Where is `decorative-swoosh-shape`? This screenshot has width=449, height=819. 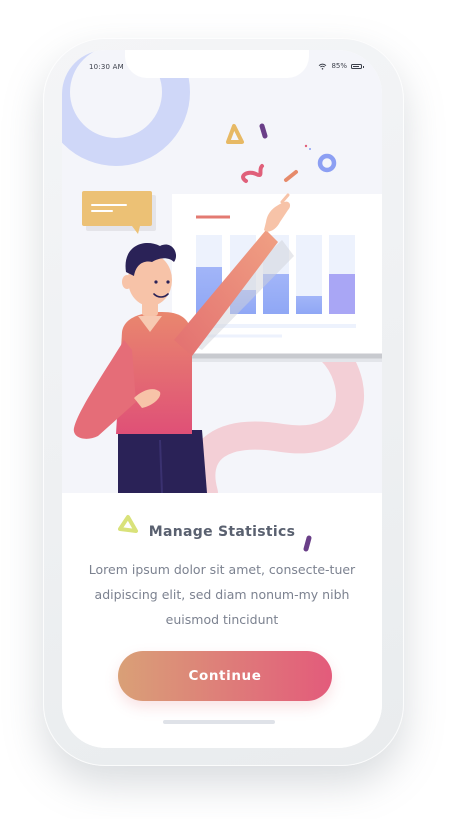
decorative-swoosh-shape is located at coordinates (275, 421).